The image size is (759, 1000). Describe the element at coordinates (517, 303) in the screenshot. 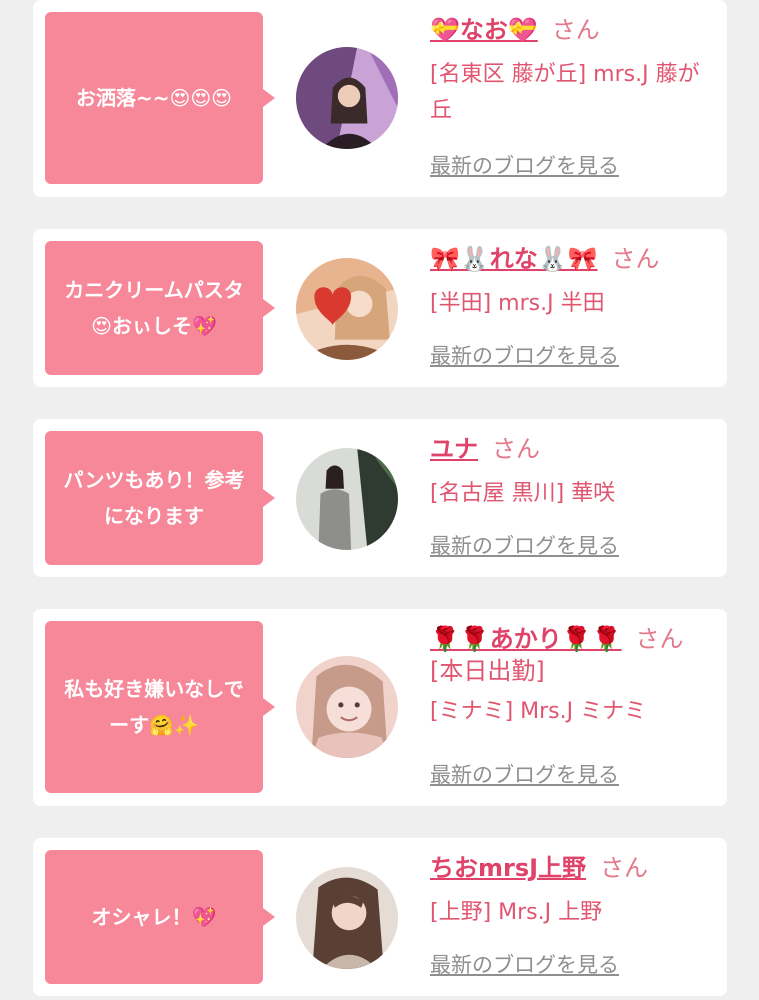

I see `shop-label: [半田] mrs.J 半田` at that location.